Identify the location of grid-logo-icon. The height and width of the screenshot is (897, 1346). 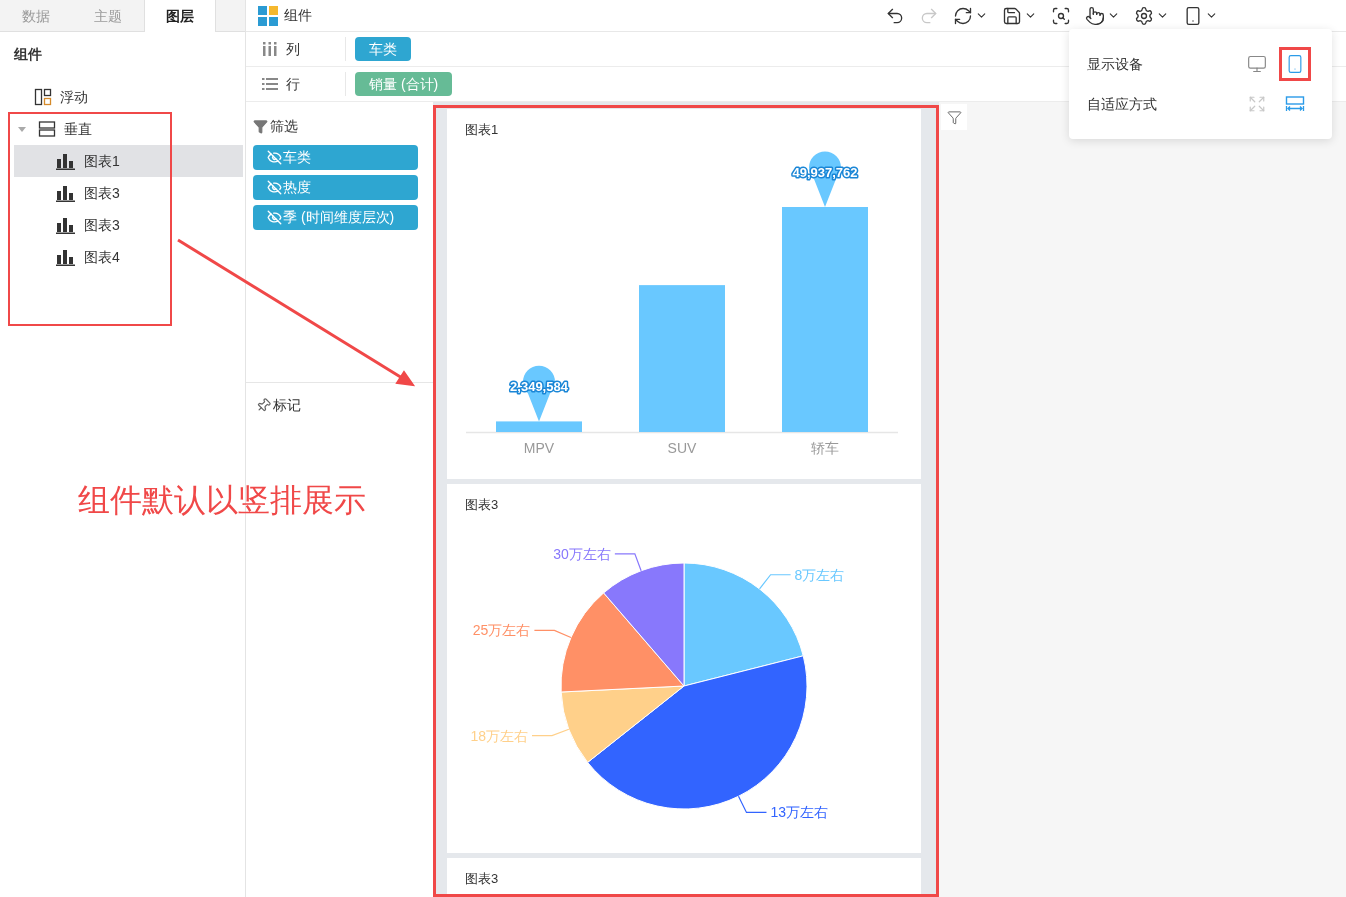
(268, 15).